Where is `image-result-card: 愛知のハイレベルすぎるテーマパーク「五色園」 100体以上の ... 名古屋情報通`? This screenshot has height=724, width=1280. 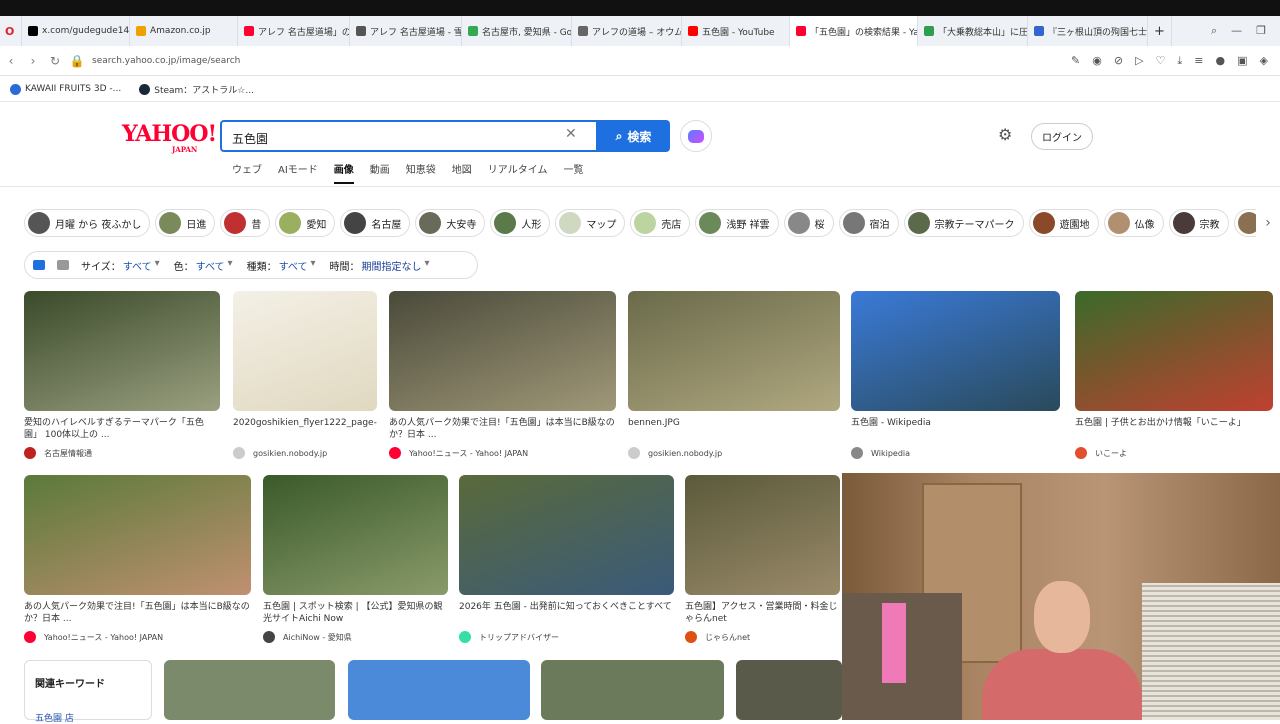 image-result-card: 愛知のハイレベルすぎるテーマパーク「五色園」 100体以上の ... 名古屋情報通 is located at coordinates (122, 375).